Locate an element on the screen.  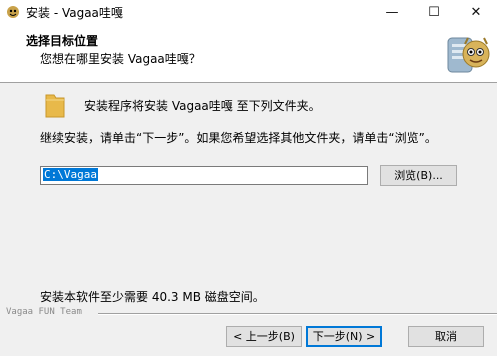
title-bar: 安装 - Vagaa哇嘎 — ☐ ✕ is located at coordinates (248, 12).